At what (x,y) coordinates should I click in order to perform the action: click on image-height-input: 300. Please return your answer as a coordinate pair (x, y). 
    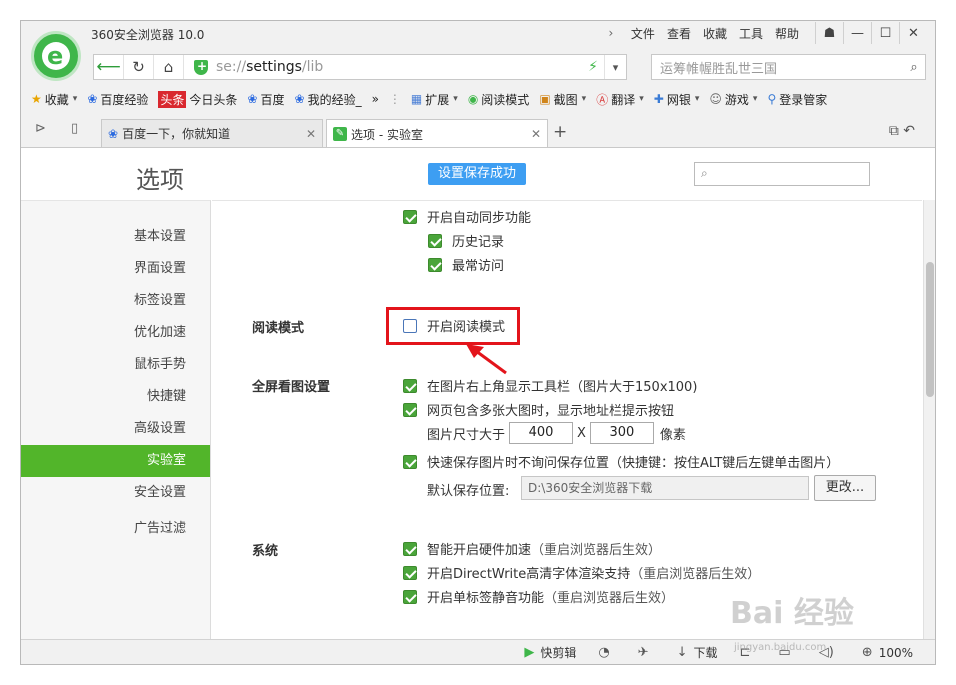
    Looking at the image, I should click on (621, 433).